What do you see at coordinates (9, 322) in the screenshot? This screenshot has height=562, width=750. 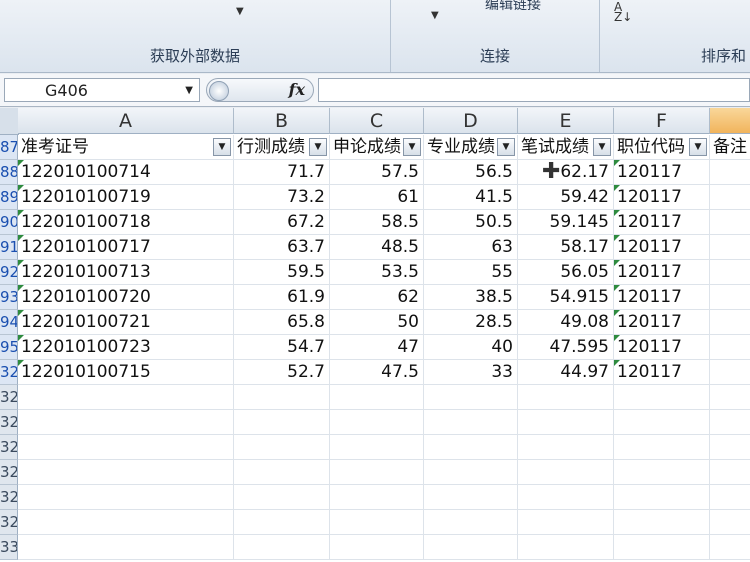 I see `row-number: 94` at bounding box center [9, 322].